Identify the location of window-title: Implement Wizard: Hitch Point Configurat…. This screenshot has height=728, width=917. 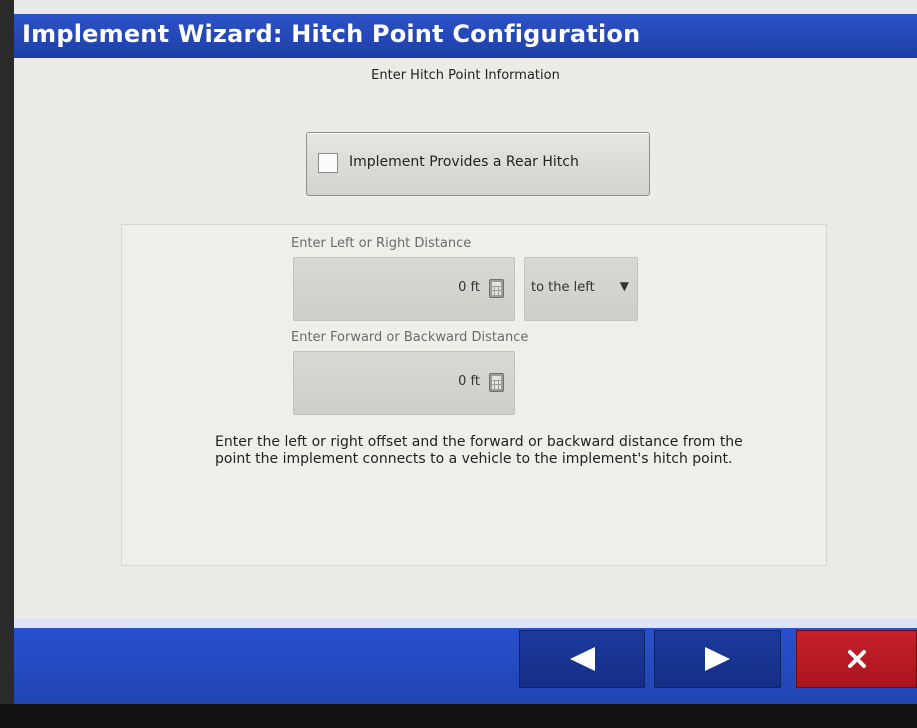
(331, 34).